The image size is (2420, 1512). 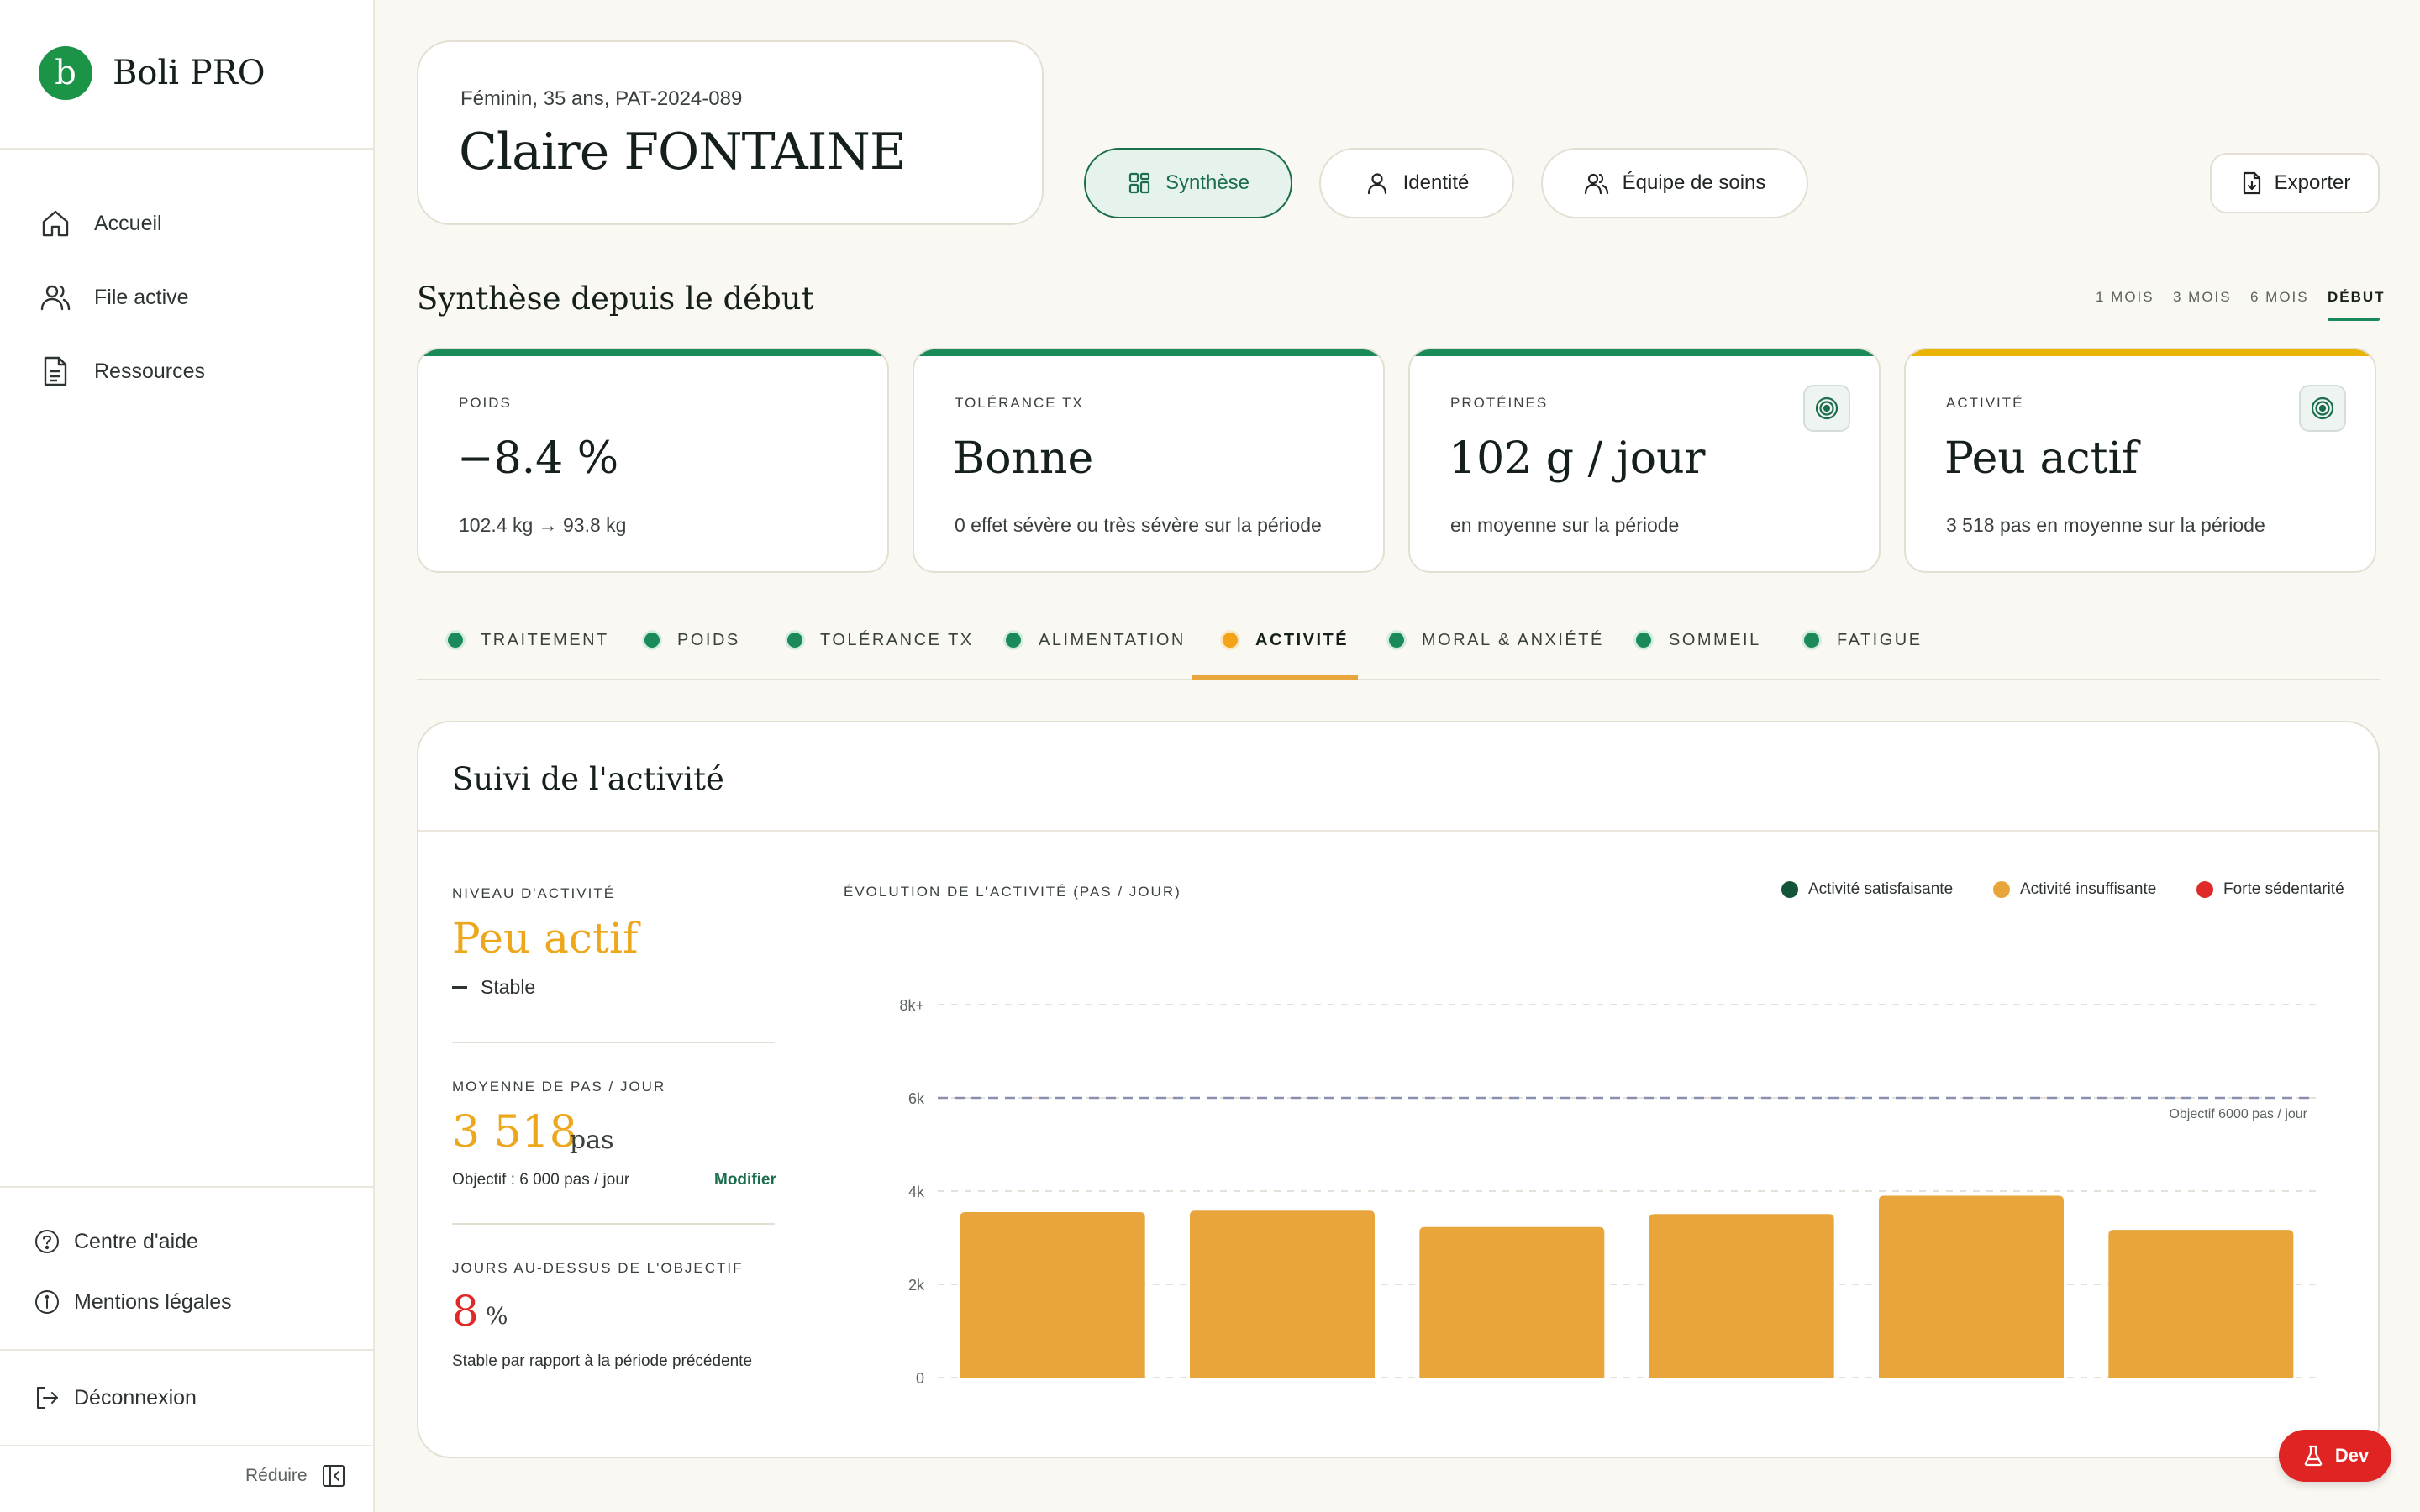 I want to click on trend-label: Stable, so click(x=509, y=987).